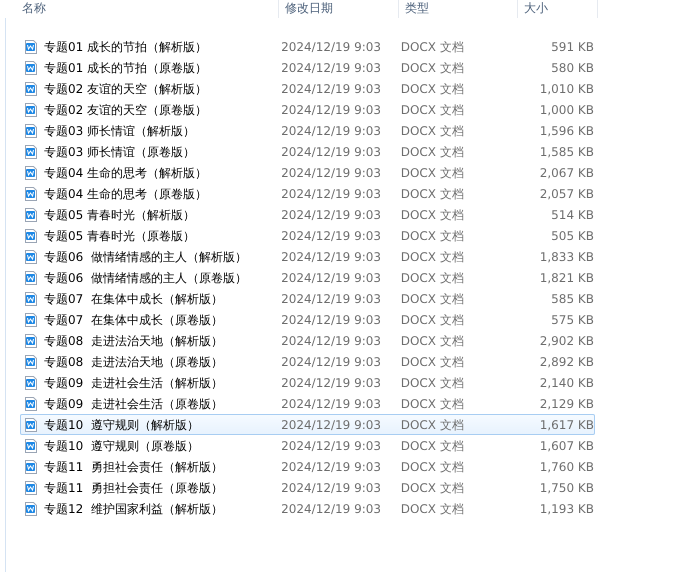 This screenshot has height=572, width=680. I want to click on file-name: 专题02 友谊的天空（解析版）, so click(126, 89).